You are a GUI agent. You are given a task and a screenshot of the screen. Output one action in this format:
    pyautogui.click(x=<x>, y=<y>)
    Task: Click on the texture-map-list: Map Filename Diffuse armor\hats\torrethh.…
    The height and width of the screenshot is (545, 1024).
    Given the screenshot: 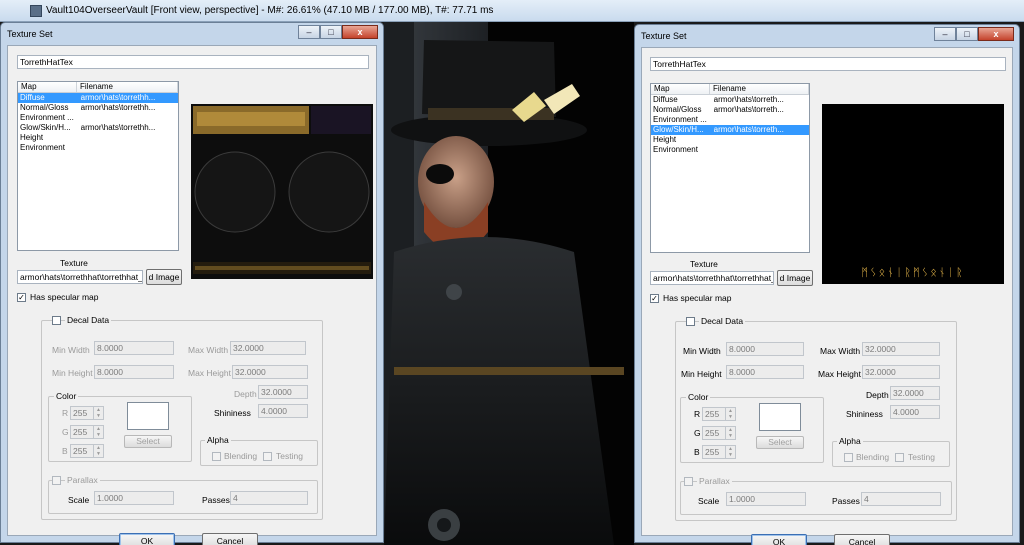 What is the action you would take?
    pyautogui.click(x=98, y=166)
    